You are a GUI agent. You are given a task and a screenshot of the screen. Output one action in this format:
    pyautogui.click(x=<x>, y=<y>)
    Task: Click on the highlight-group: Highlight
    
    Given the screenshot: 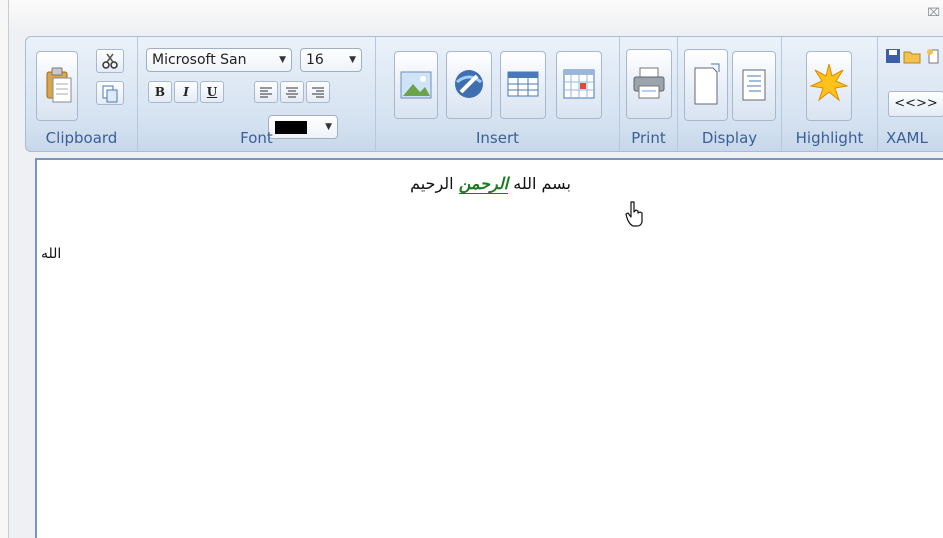 What is the action you would take?
    pyautogui.click(x=830, y=94)
    